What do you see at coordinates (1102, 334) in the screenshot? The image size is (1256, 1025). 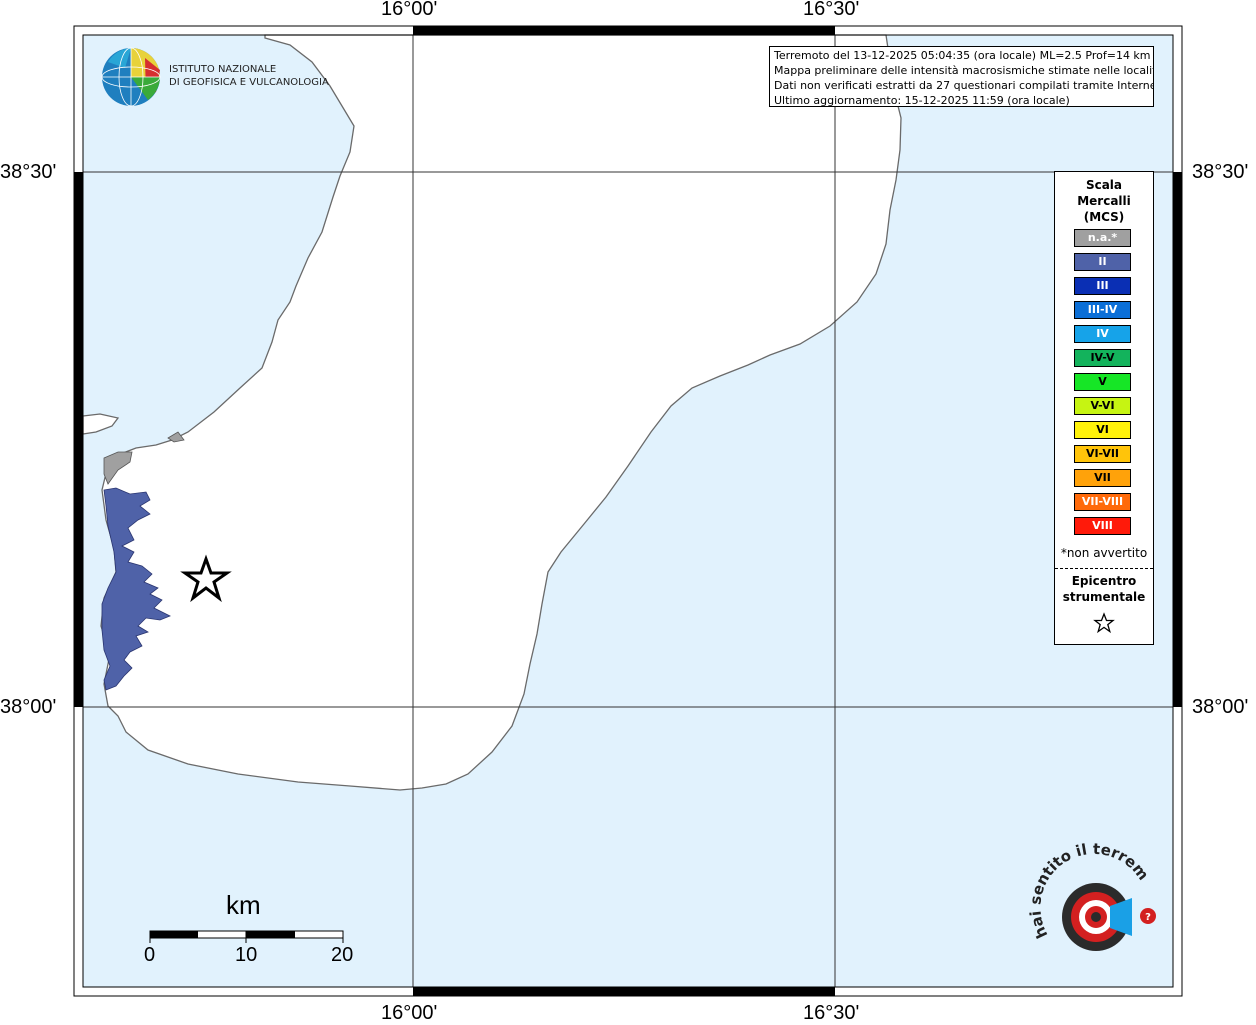 I see `legend-item-iv: IV` at bounding box center [1102, 334].